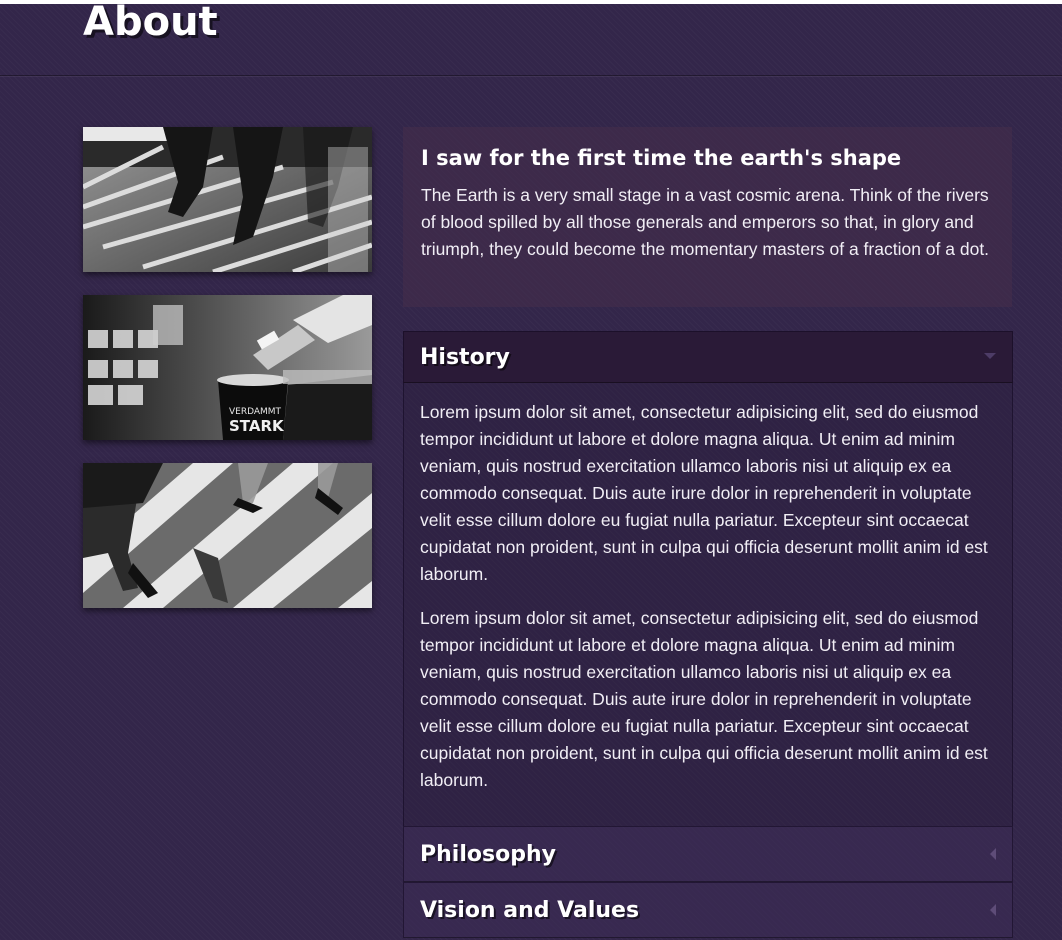 This screenshot has height=940, width=1062. What do you see at coordinates (227, 367) in the screenshot?
I see `photo-cup: VERDAMMT STARK` at bounding box center [227, 367].